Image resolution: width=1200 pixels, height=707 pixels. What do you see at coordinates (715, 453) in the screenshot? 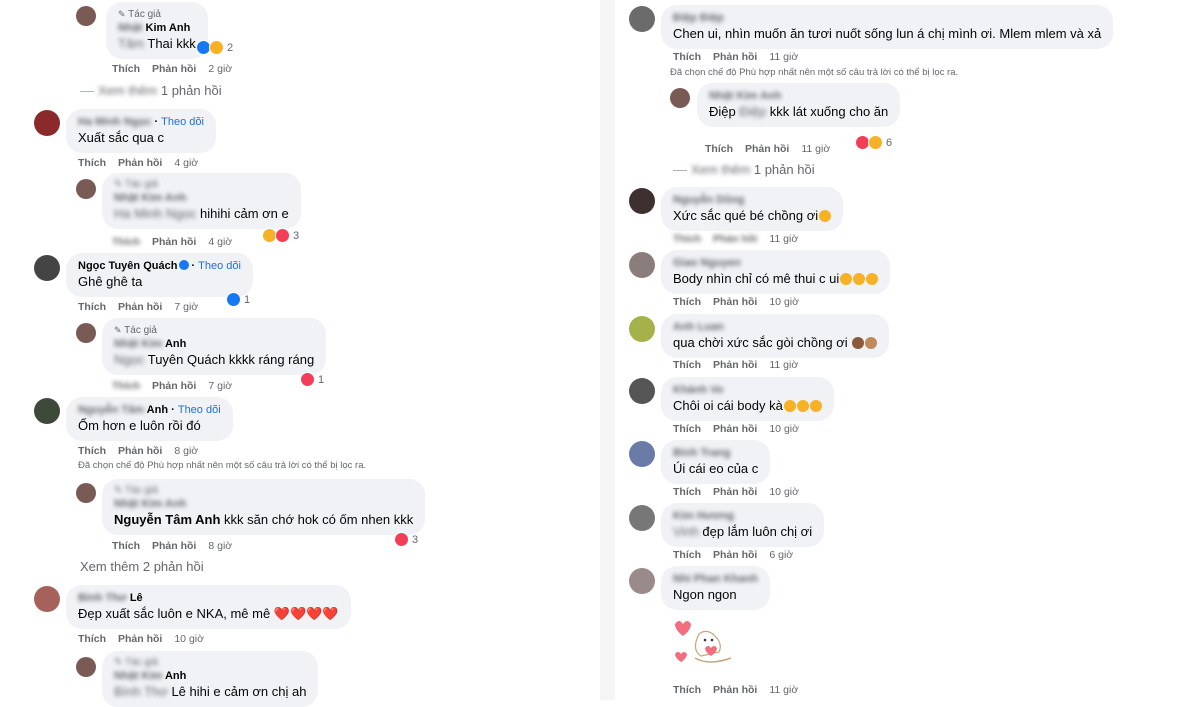
I see `comment-author: Bình Trang` at bounding box center [715, 453].